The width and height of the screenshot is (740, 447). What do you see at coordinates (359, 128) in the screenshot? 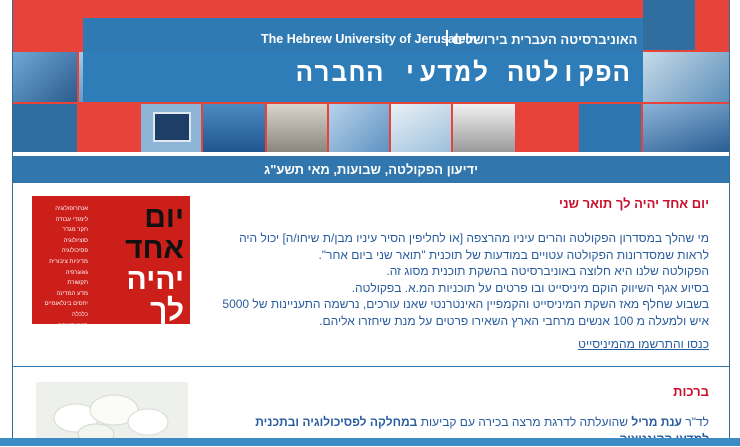
I see `figures-image` at bounding box center [359, 128].